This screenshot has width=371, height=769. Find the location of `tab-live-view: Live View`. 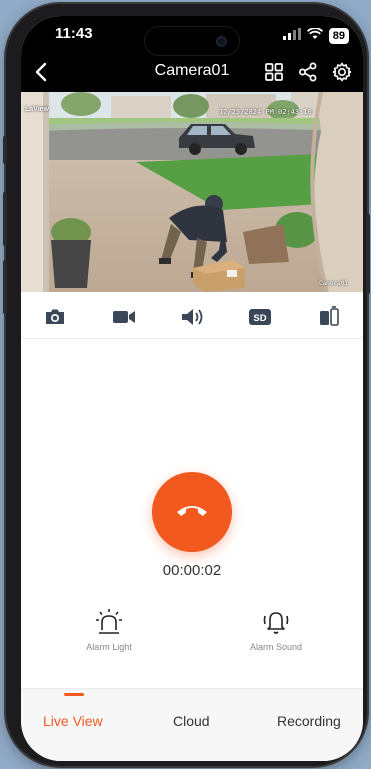

tab-live-view: Live View is located at coordinates (73, 721).